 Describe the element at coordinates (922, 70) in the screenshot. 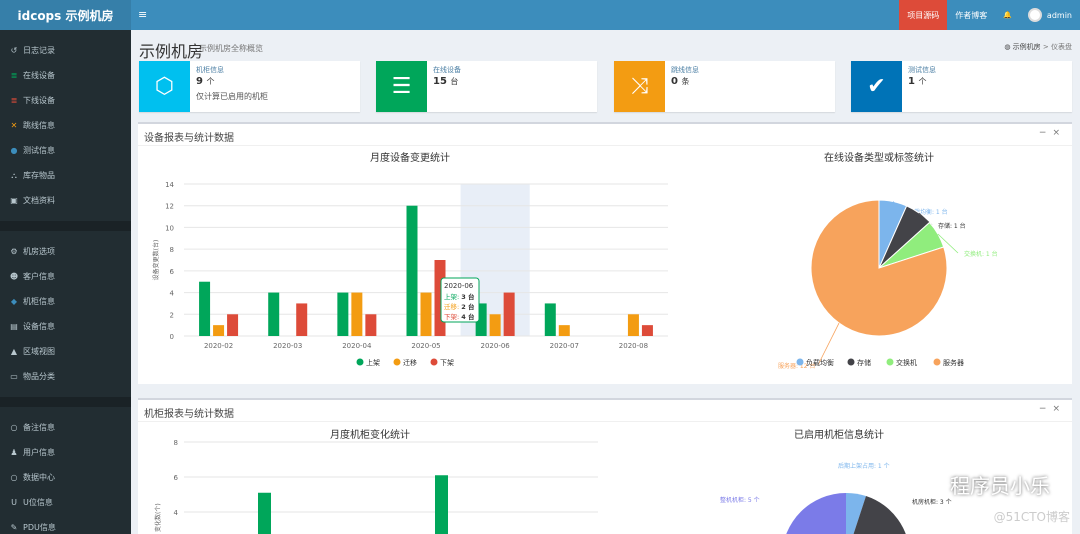

I see `info-box-title: 测试信息` at that location.